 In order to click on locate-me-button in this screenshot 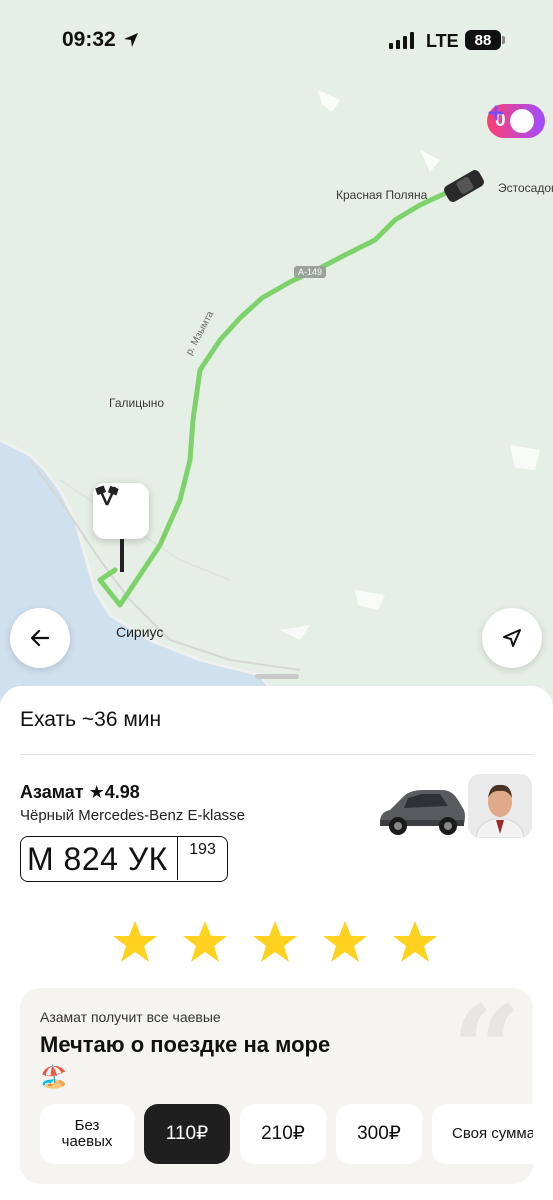, I will do `click(512, 638)`.